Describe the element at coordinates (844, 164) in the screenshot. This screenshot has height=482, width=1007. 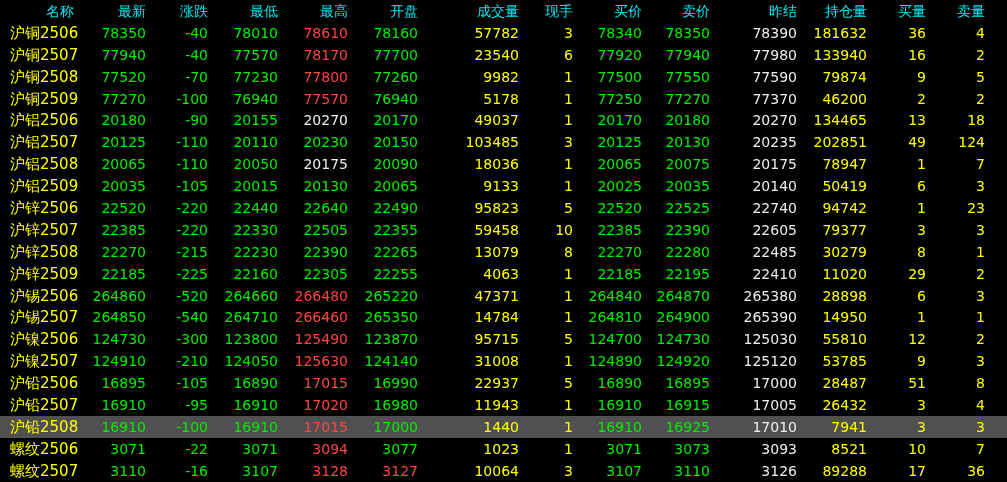
I see `table-cell-text: 78947` at that location.